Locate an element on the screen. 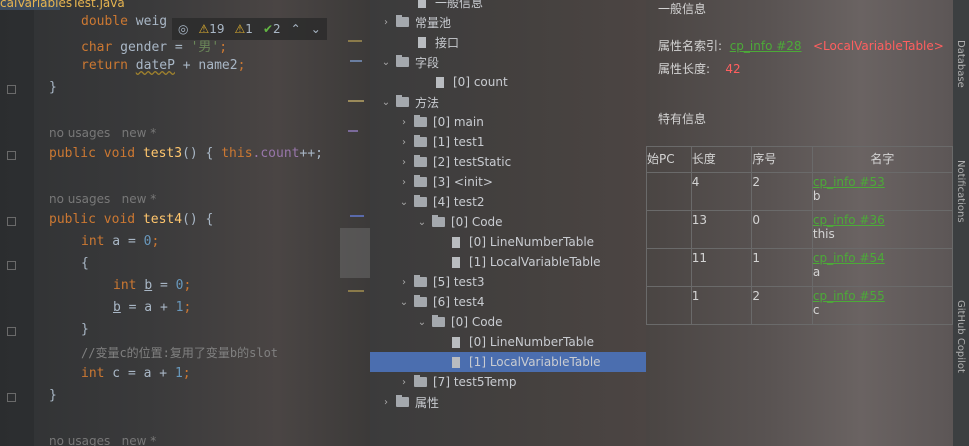 The height and width of the screenshot is (446, 969). tree-item: [0] count is located at coordinates (508, 82).